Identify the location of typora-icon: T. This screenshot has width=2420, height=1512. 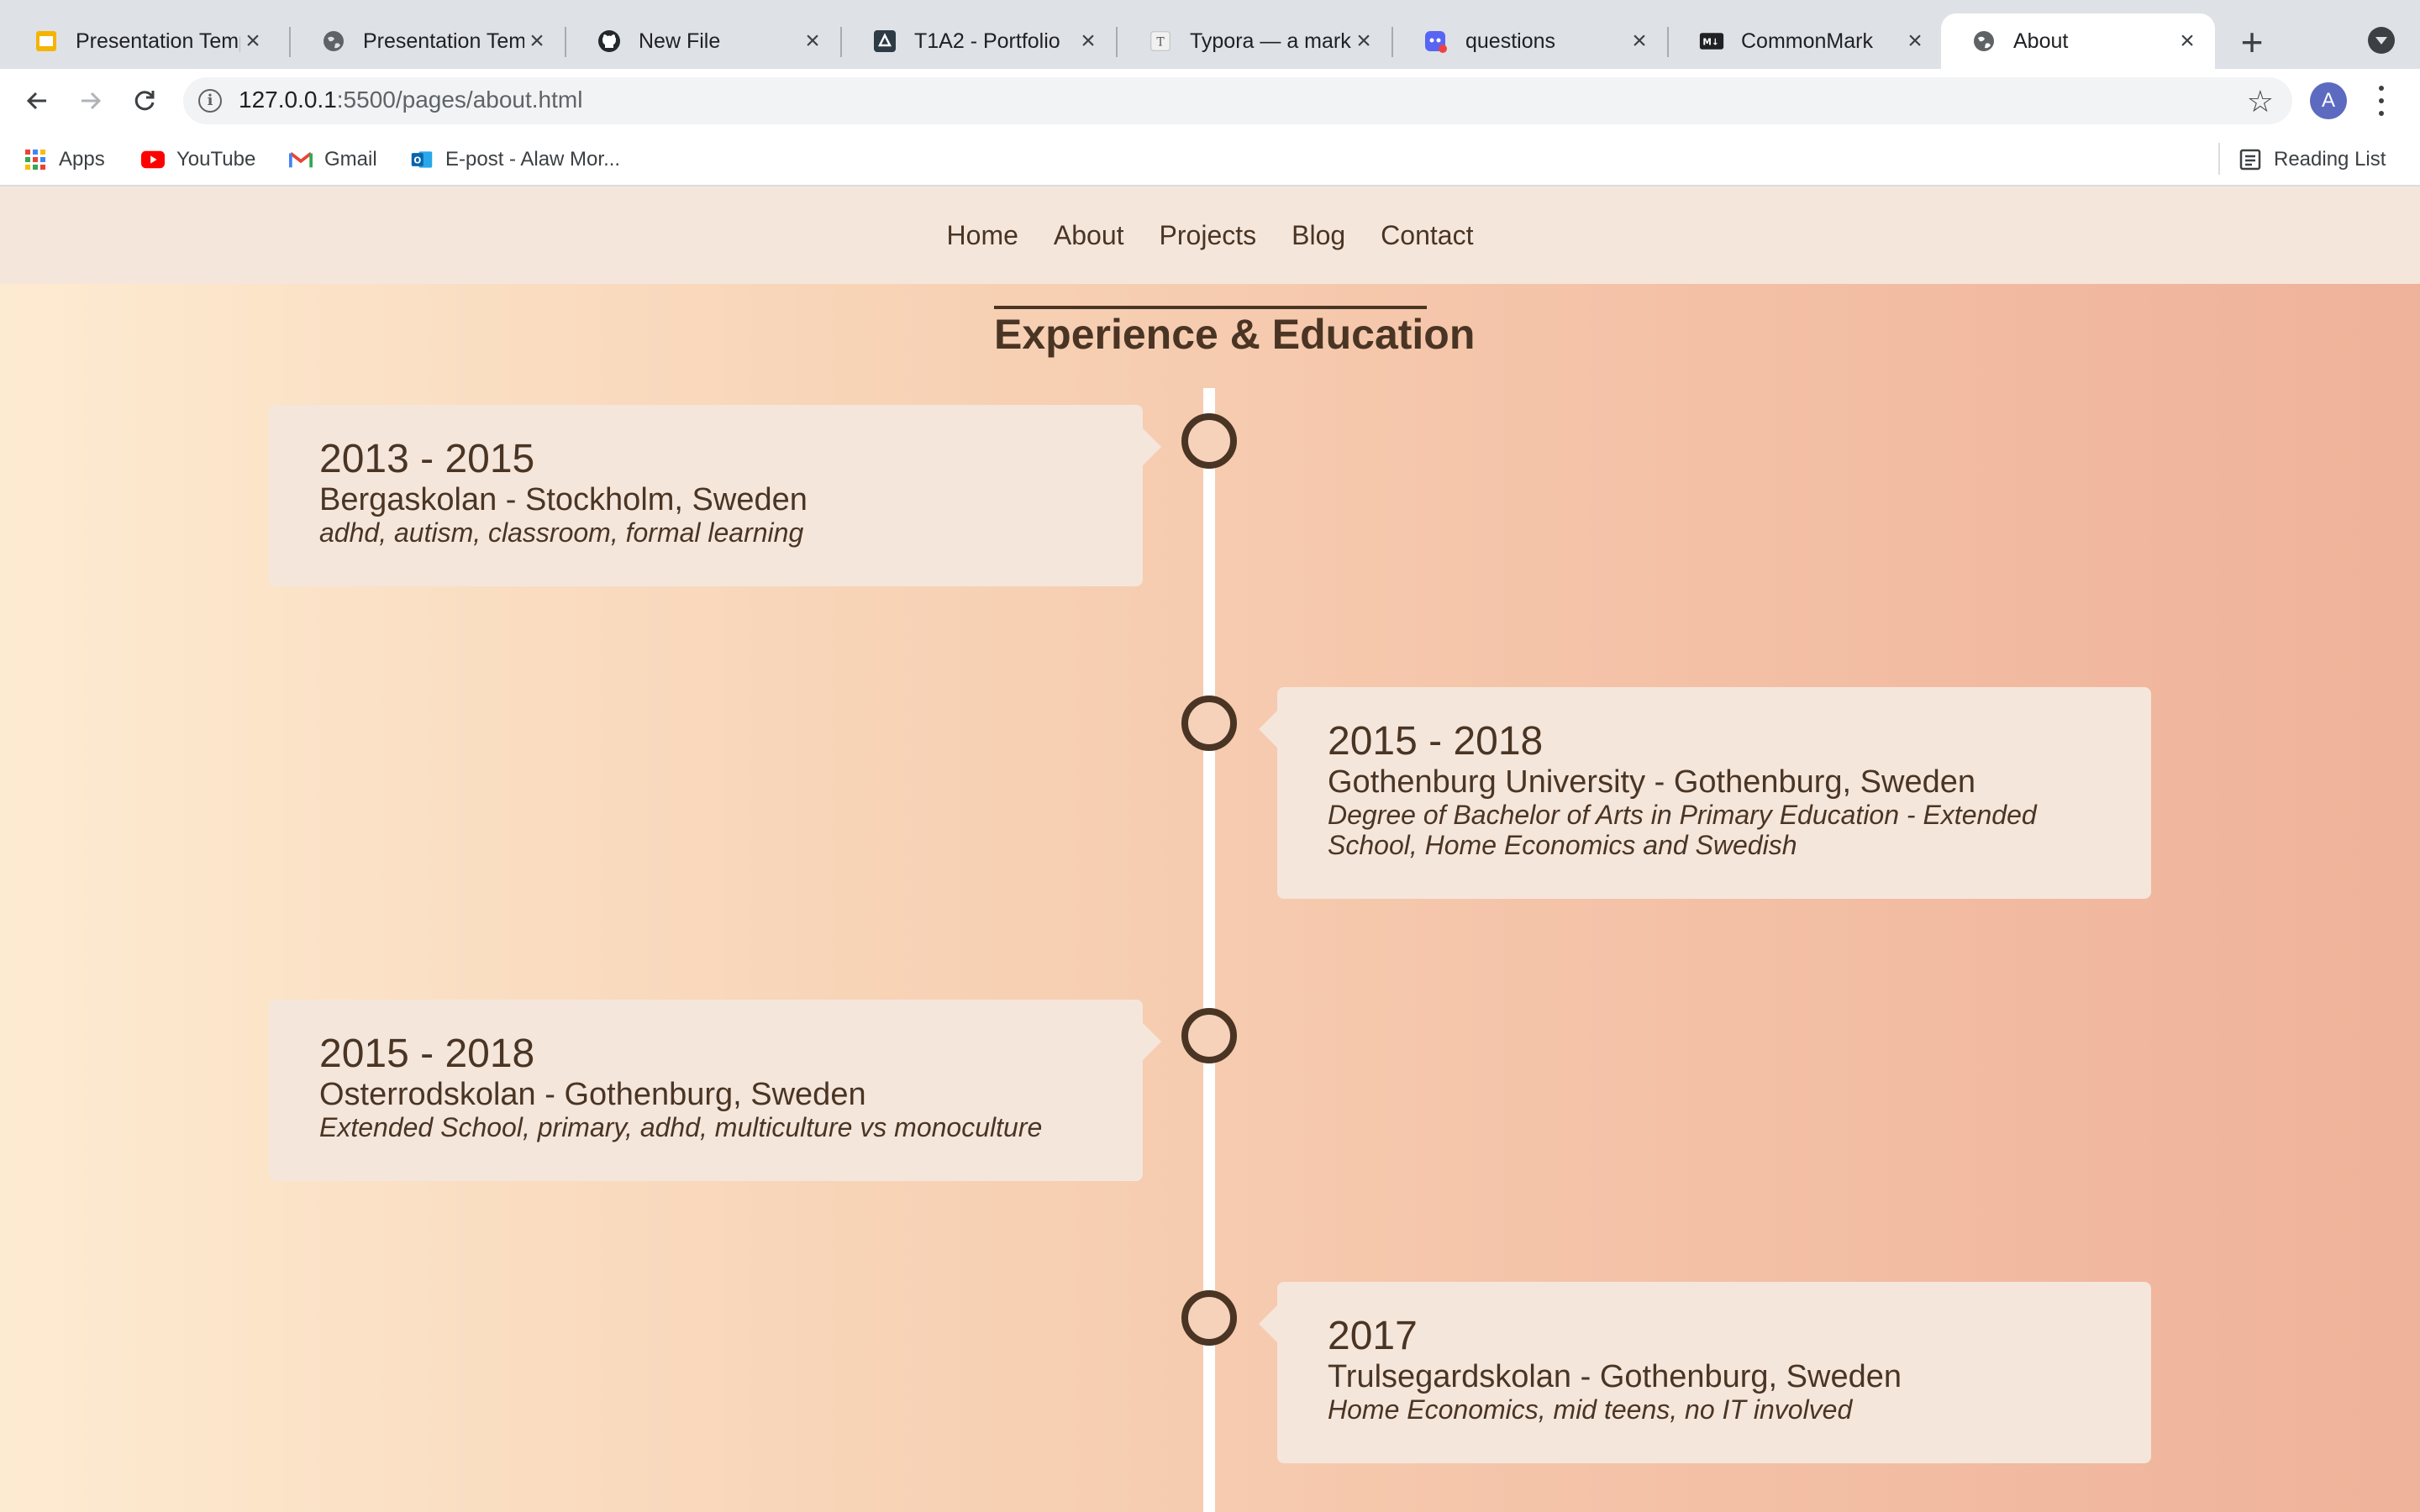
(1161, 41).